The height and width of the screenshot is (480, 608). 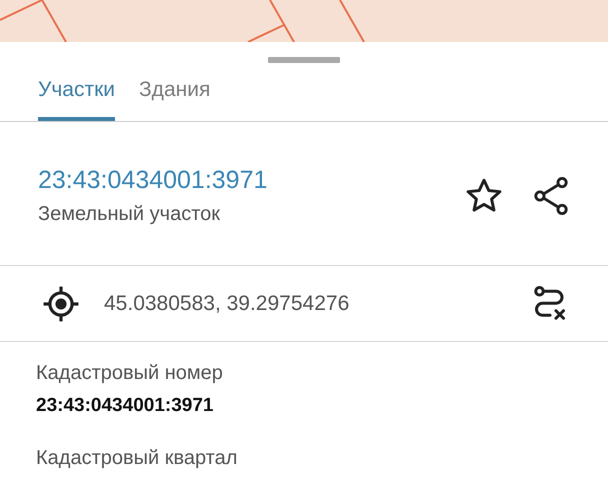 I want to click on parcel-type: Земельный участок, so click(x=130, y=214).